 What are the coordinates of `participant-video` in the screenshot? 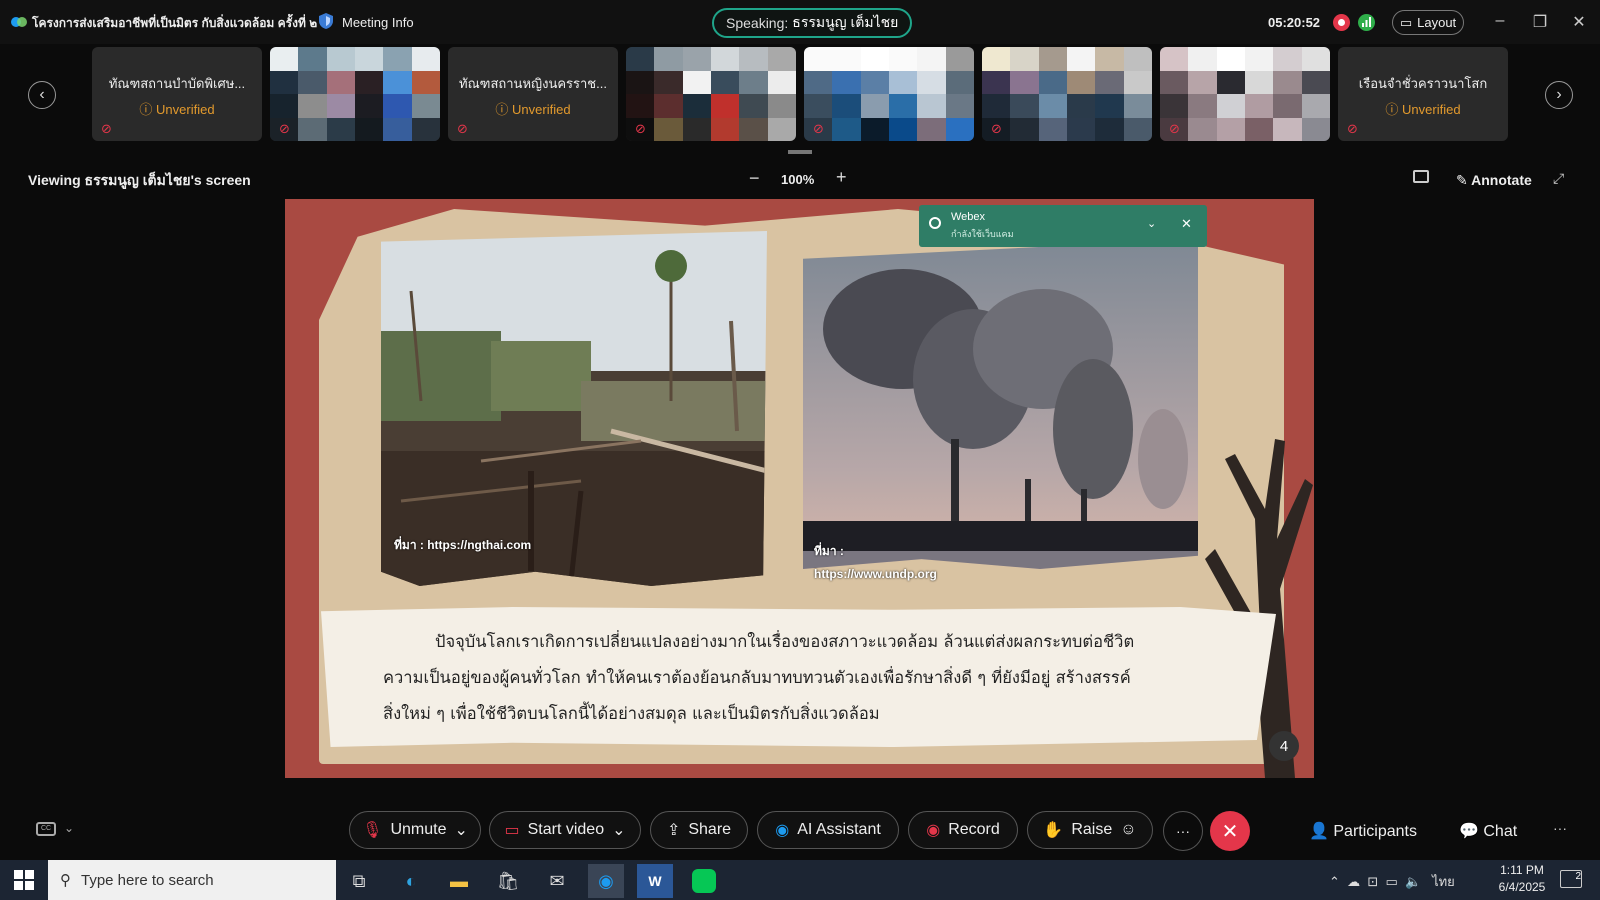 It's located at (1067, 94).